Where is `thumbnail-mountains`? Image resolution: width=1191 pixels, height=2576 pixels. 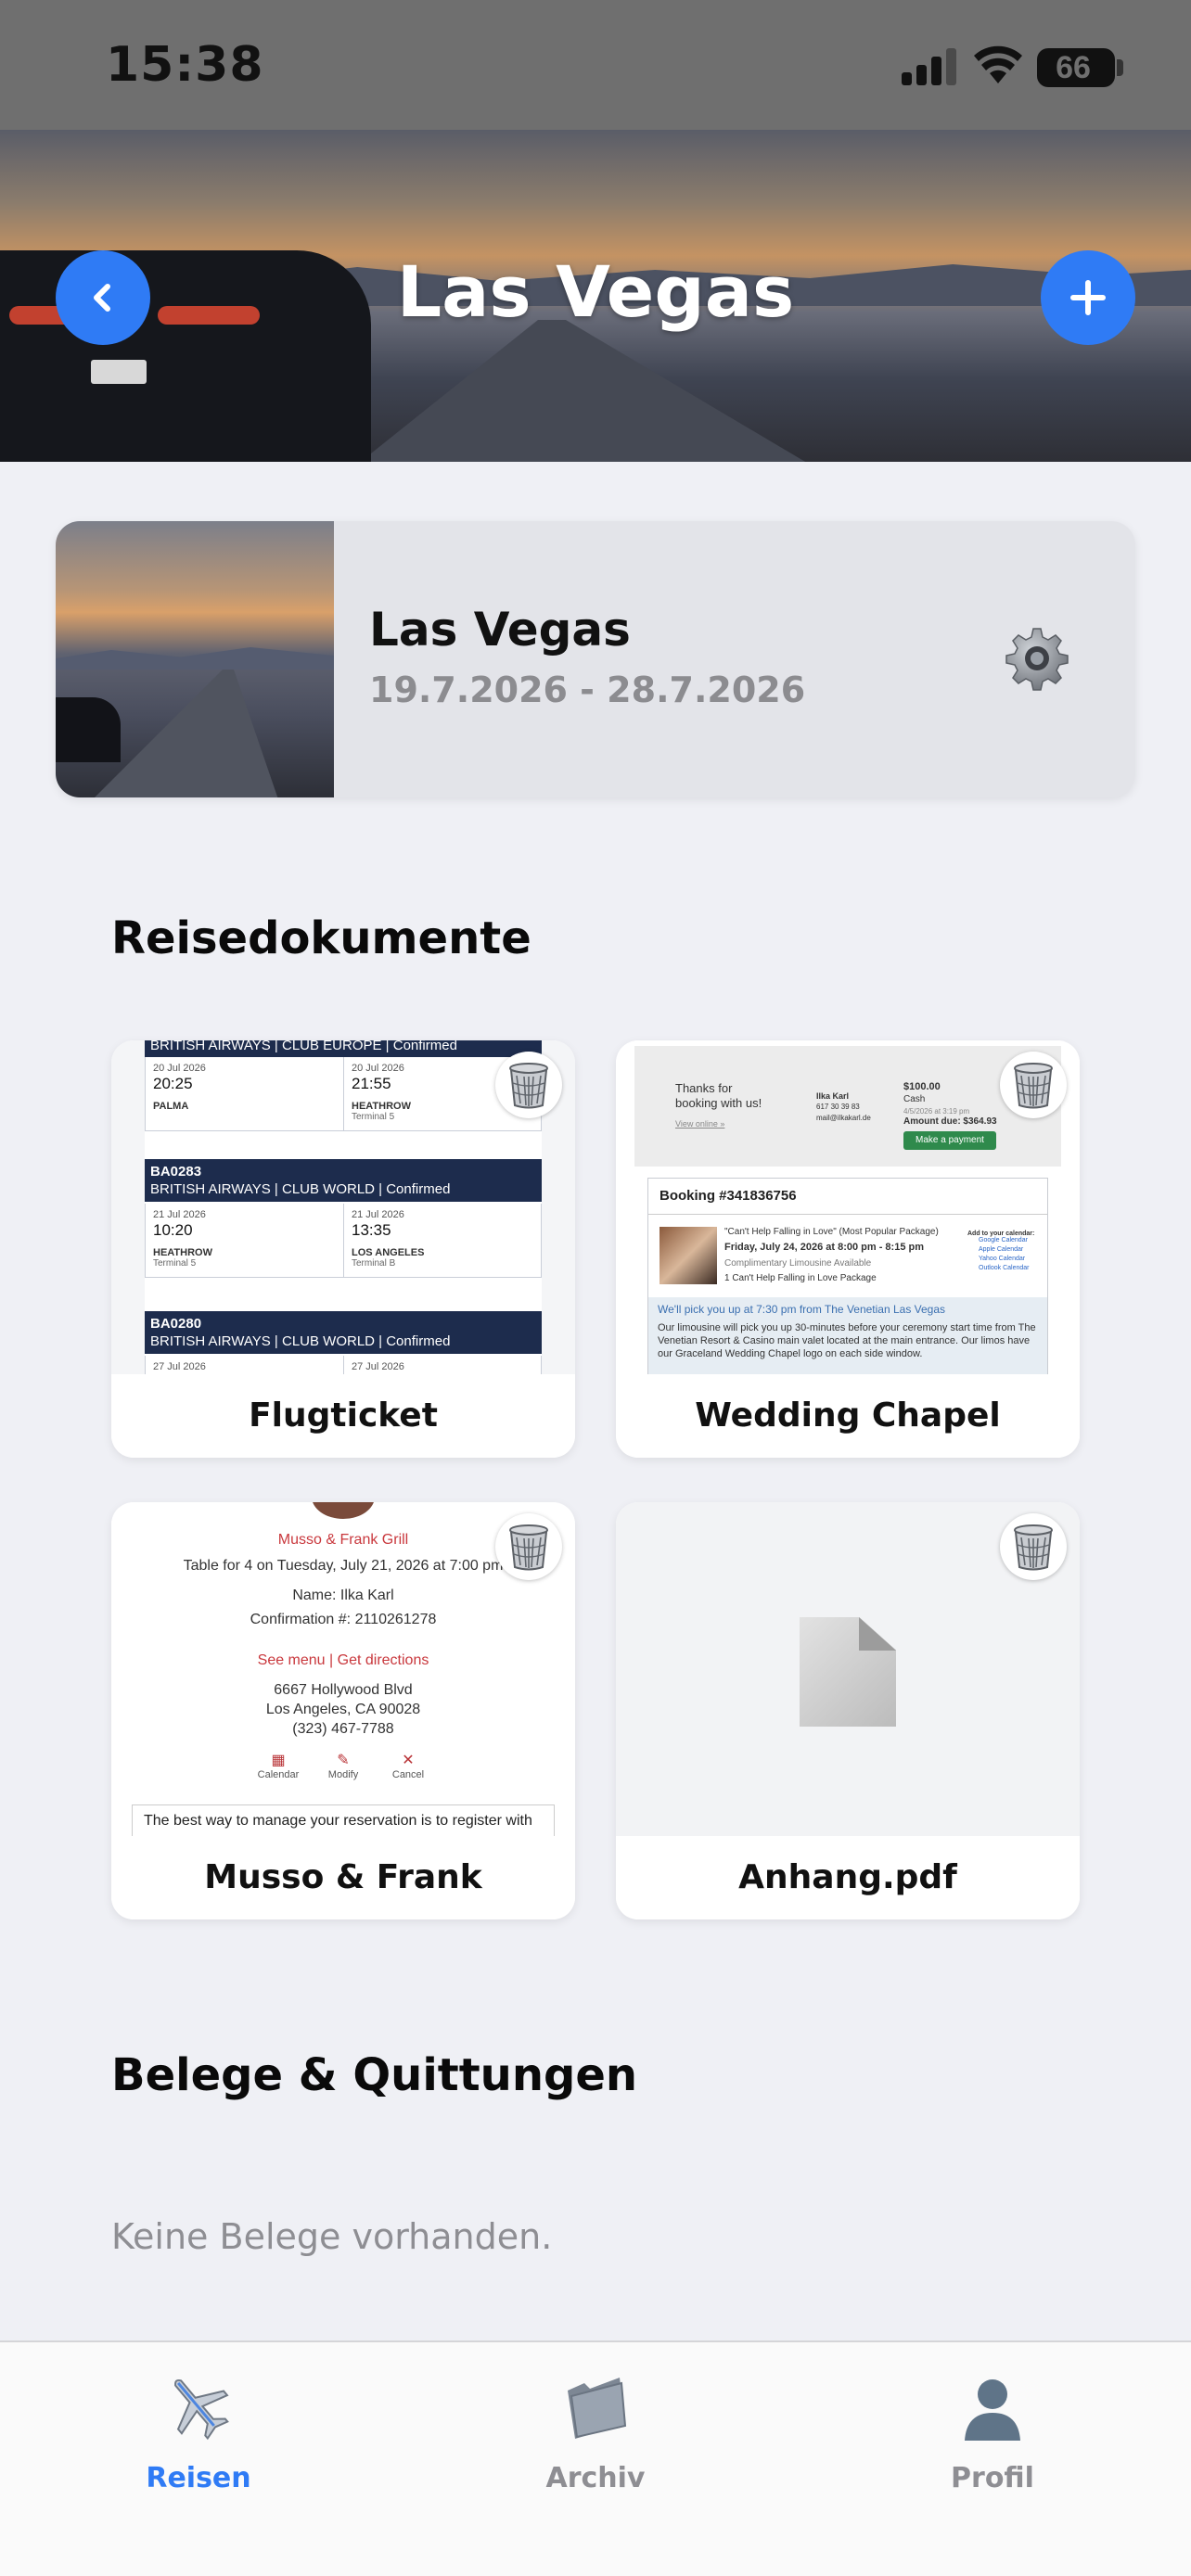 thumbnail-mountains is located at coordinates (195, 658).